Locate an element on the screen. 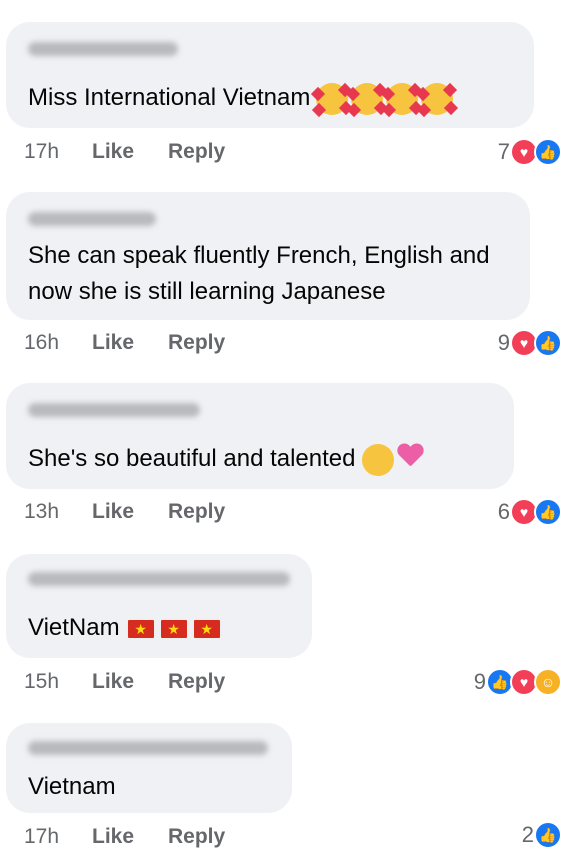 The height and width of the screenshot is (851, 580). comment-bubble: Miss International Vietnam is located at coordinates (270, 75).